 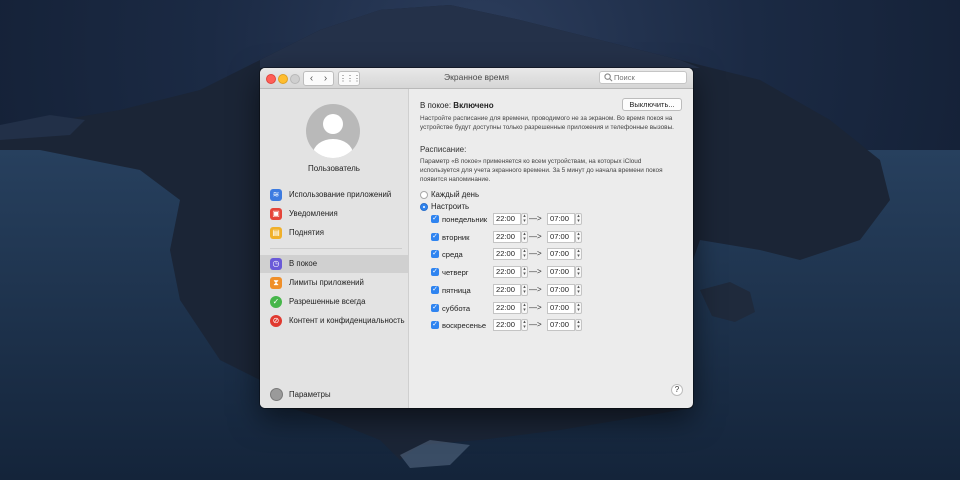 I want to click on day-row: ✓ понедельник 22:00 ▴ ▾ —> 07:00 ▴ ▾, so click(x=561, y=219).